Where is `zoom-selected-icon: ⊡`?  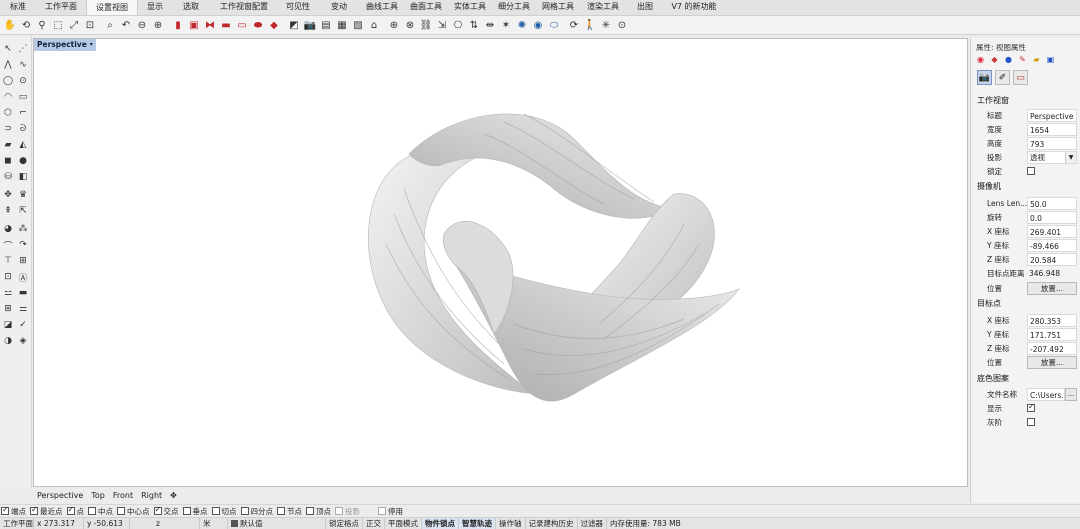 zoom-selected-icon: ⊡ is located at coordinates (90, 25).